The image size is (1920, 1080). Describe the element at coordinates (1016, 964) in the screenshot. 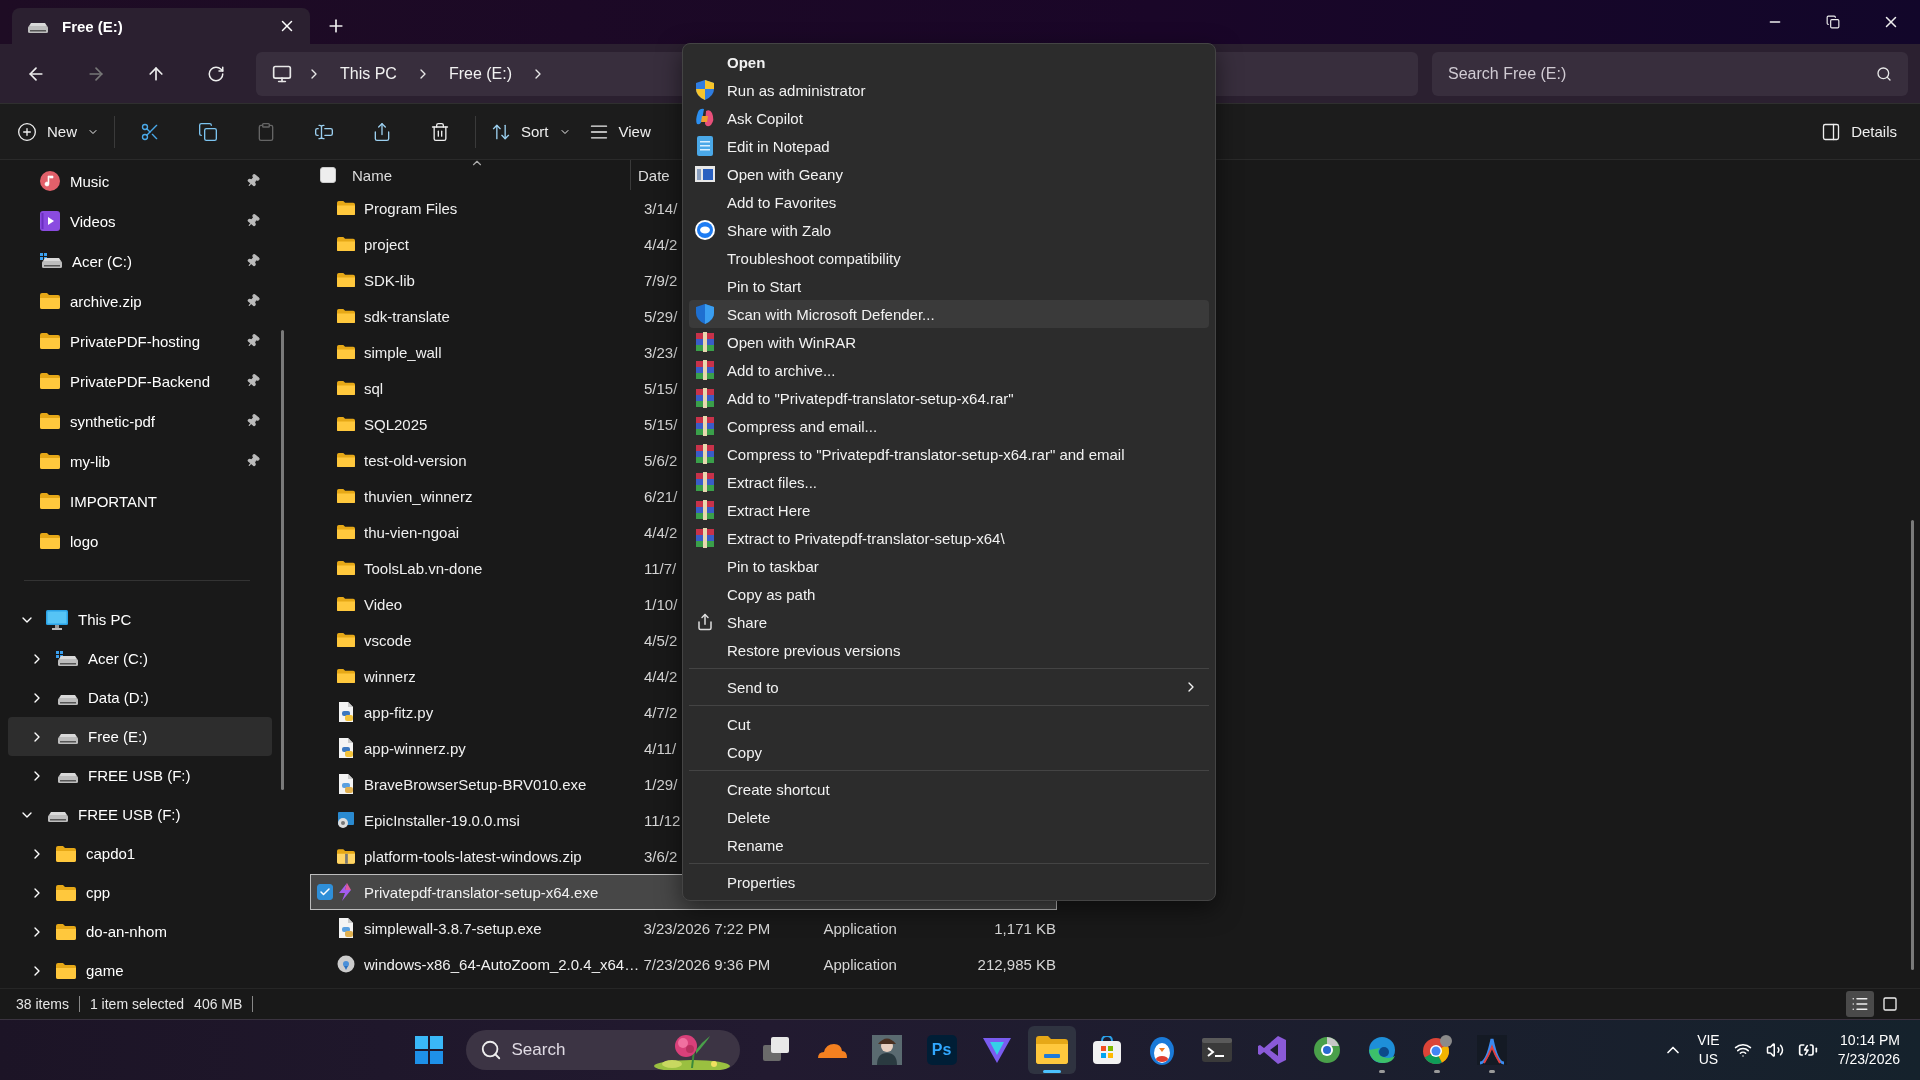

I see `file-size: 212,985 KB` at that location.